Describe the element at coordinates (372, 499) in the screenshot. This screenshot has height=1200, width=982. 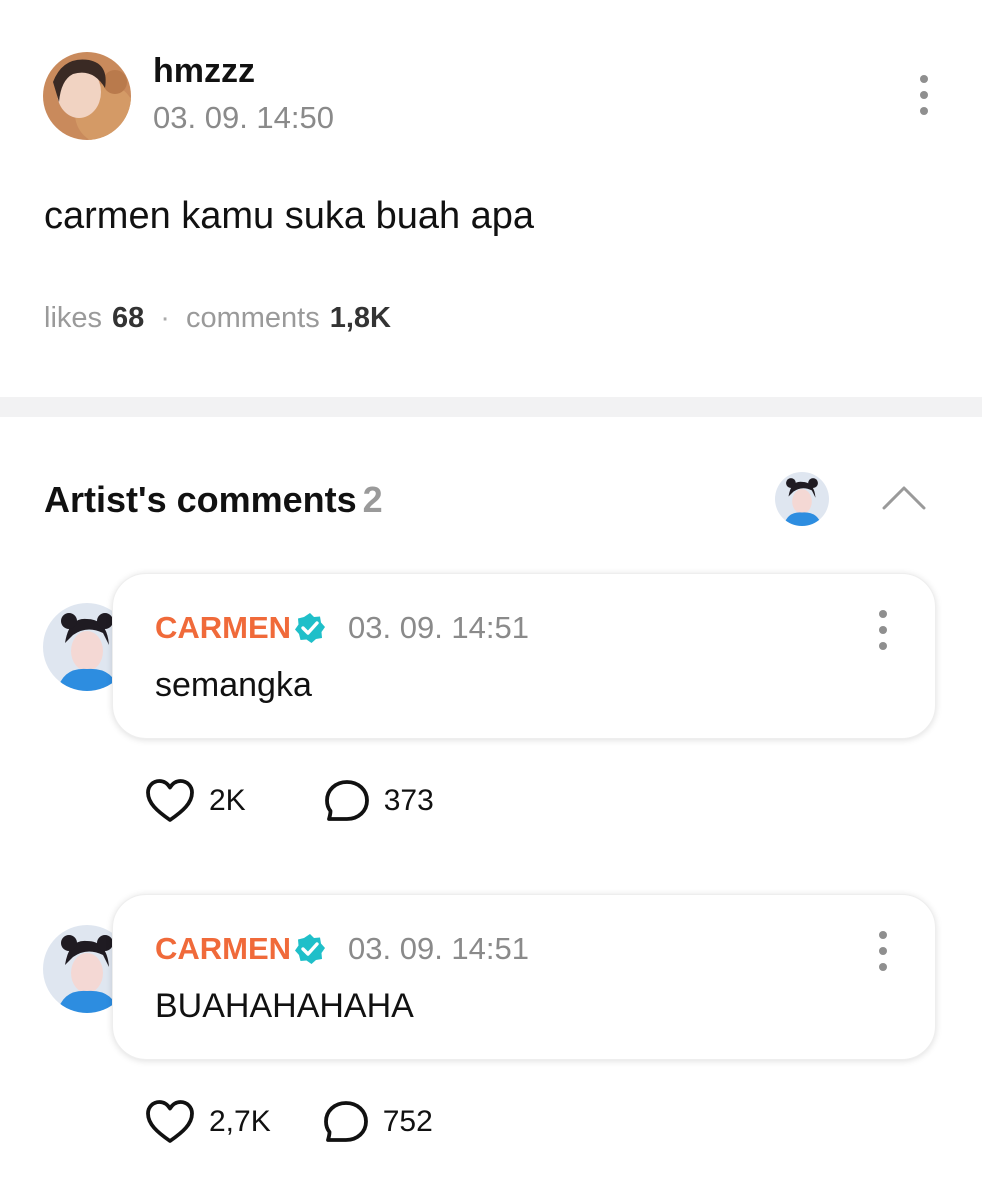
I see `artist-comments-count: 2` at that location.